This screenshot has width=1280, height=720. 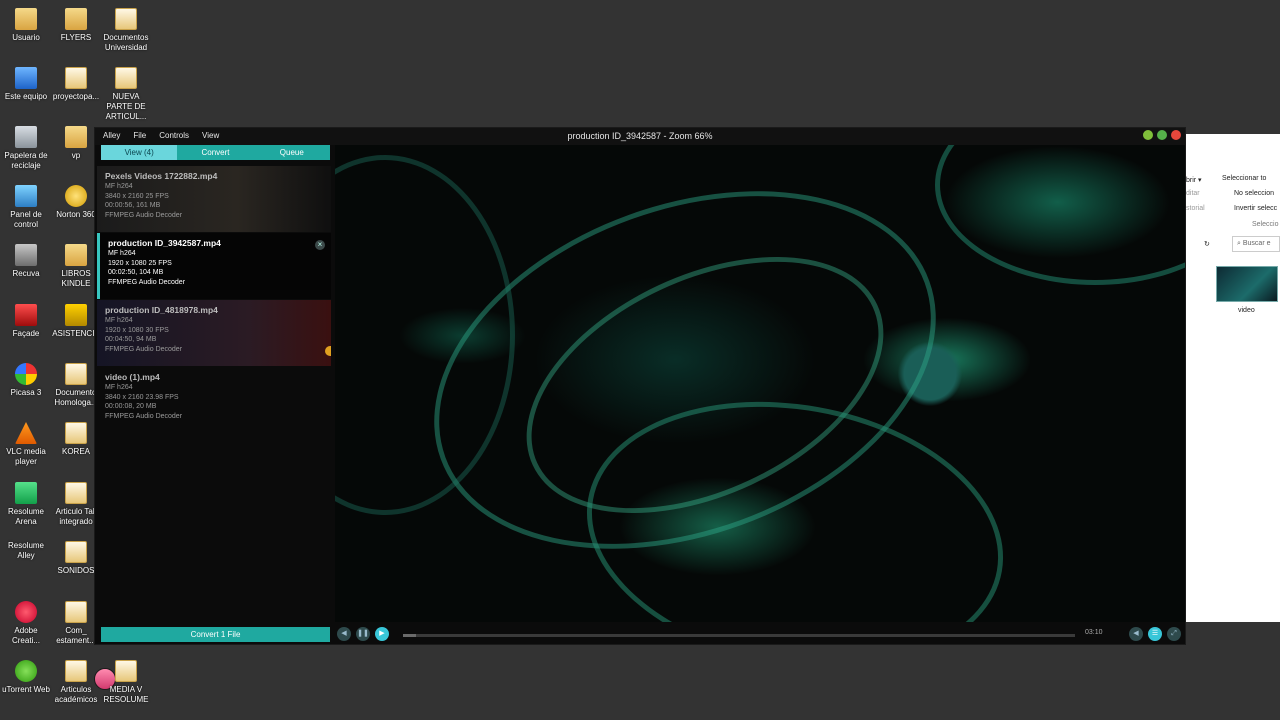 I want to click on desktop-icon-label: KOREA, so click(x=75, y=451).